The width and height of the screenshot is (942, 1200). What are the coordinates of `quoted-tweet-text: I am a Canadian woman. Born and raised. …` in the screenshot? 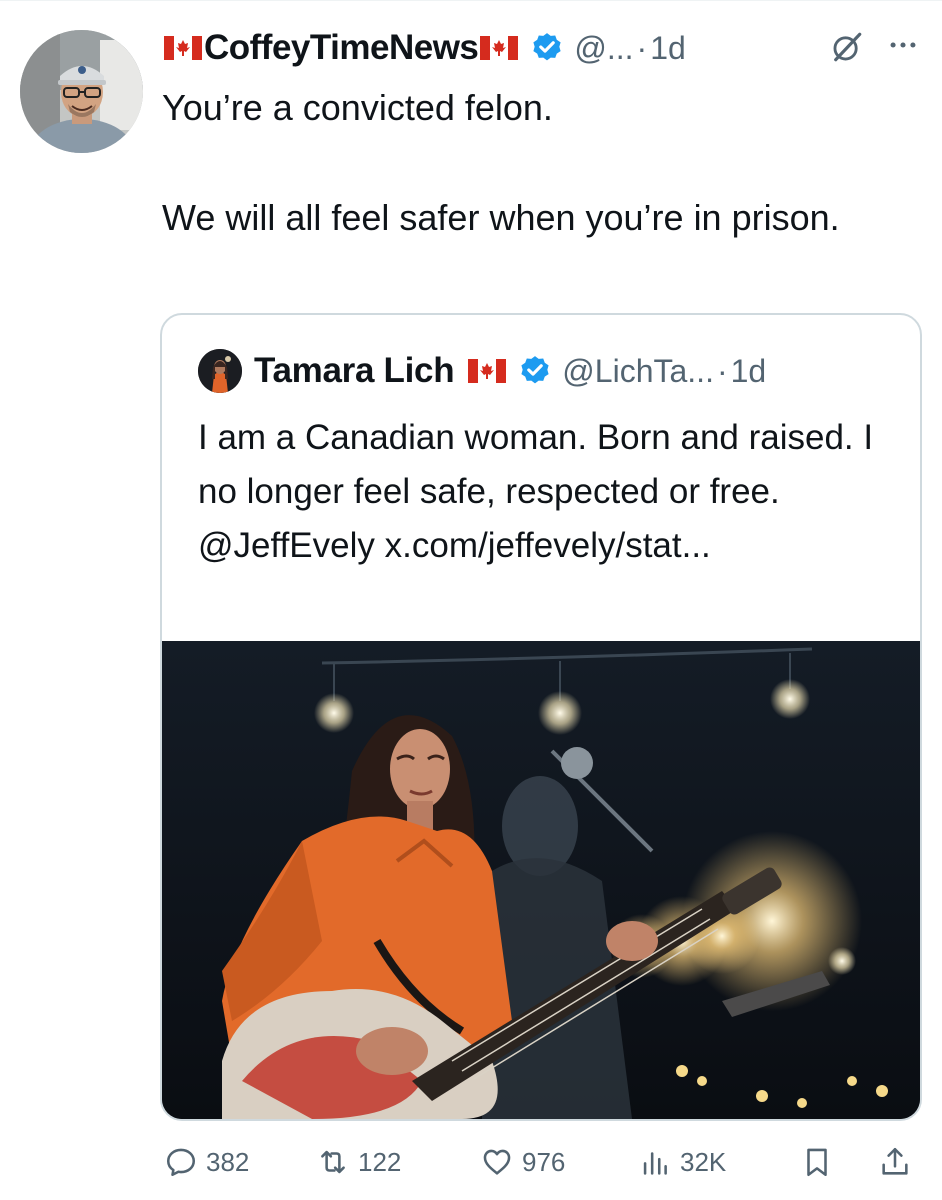 It's located at (548, 492).